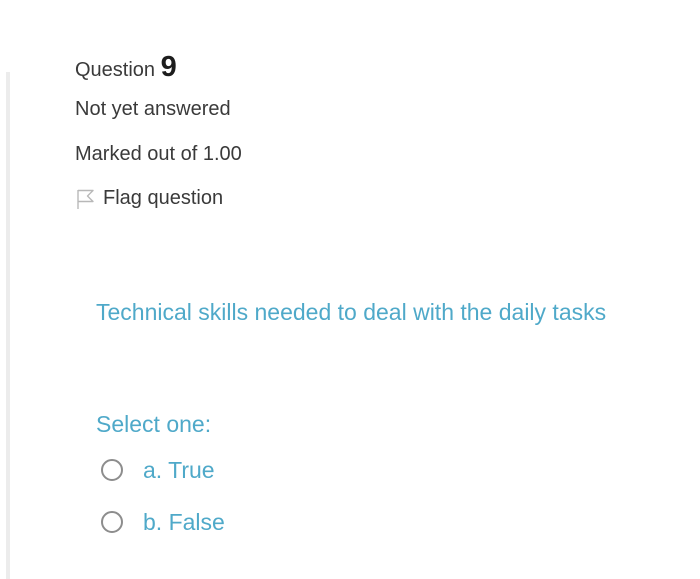 Image resolution: width=700 pixels, height=579 pixels. I want to click on select-one-prompt: Select one:, so click(154, 424).